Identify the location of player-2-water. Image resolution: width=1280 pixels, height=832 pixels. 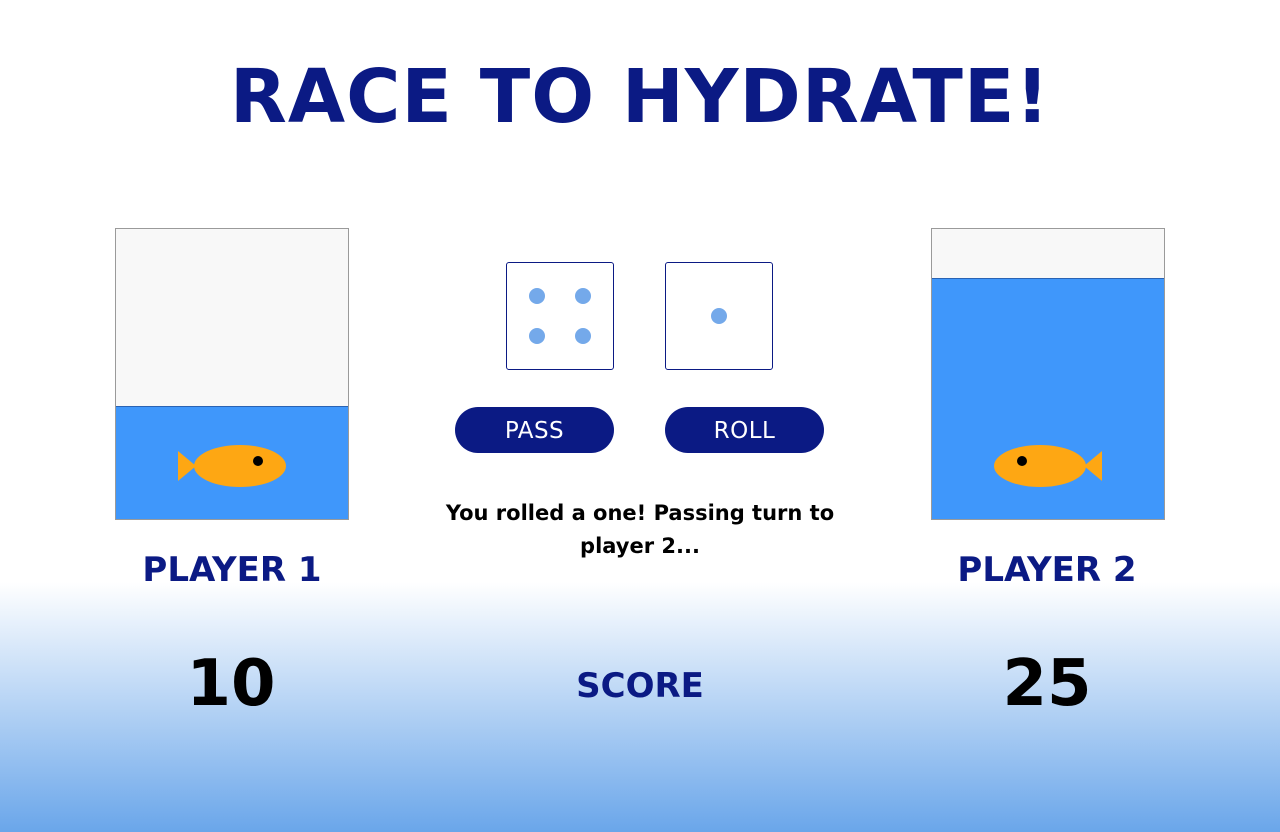
(1048, 398).